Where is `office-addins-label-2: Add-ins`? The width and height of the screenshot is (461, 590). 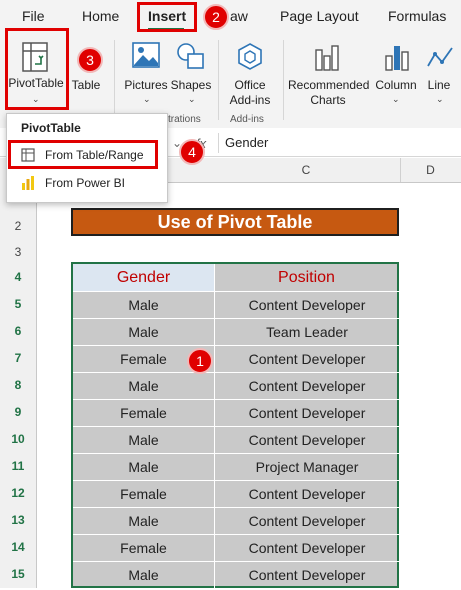
office-addins-label-2: Add-ins is located at coordinates (250, 100).